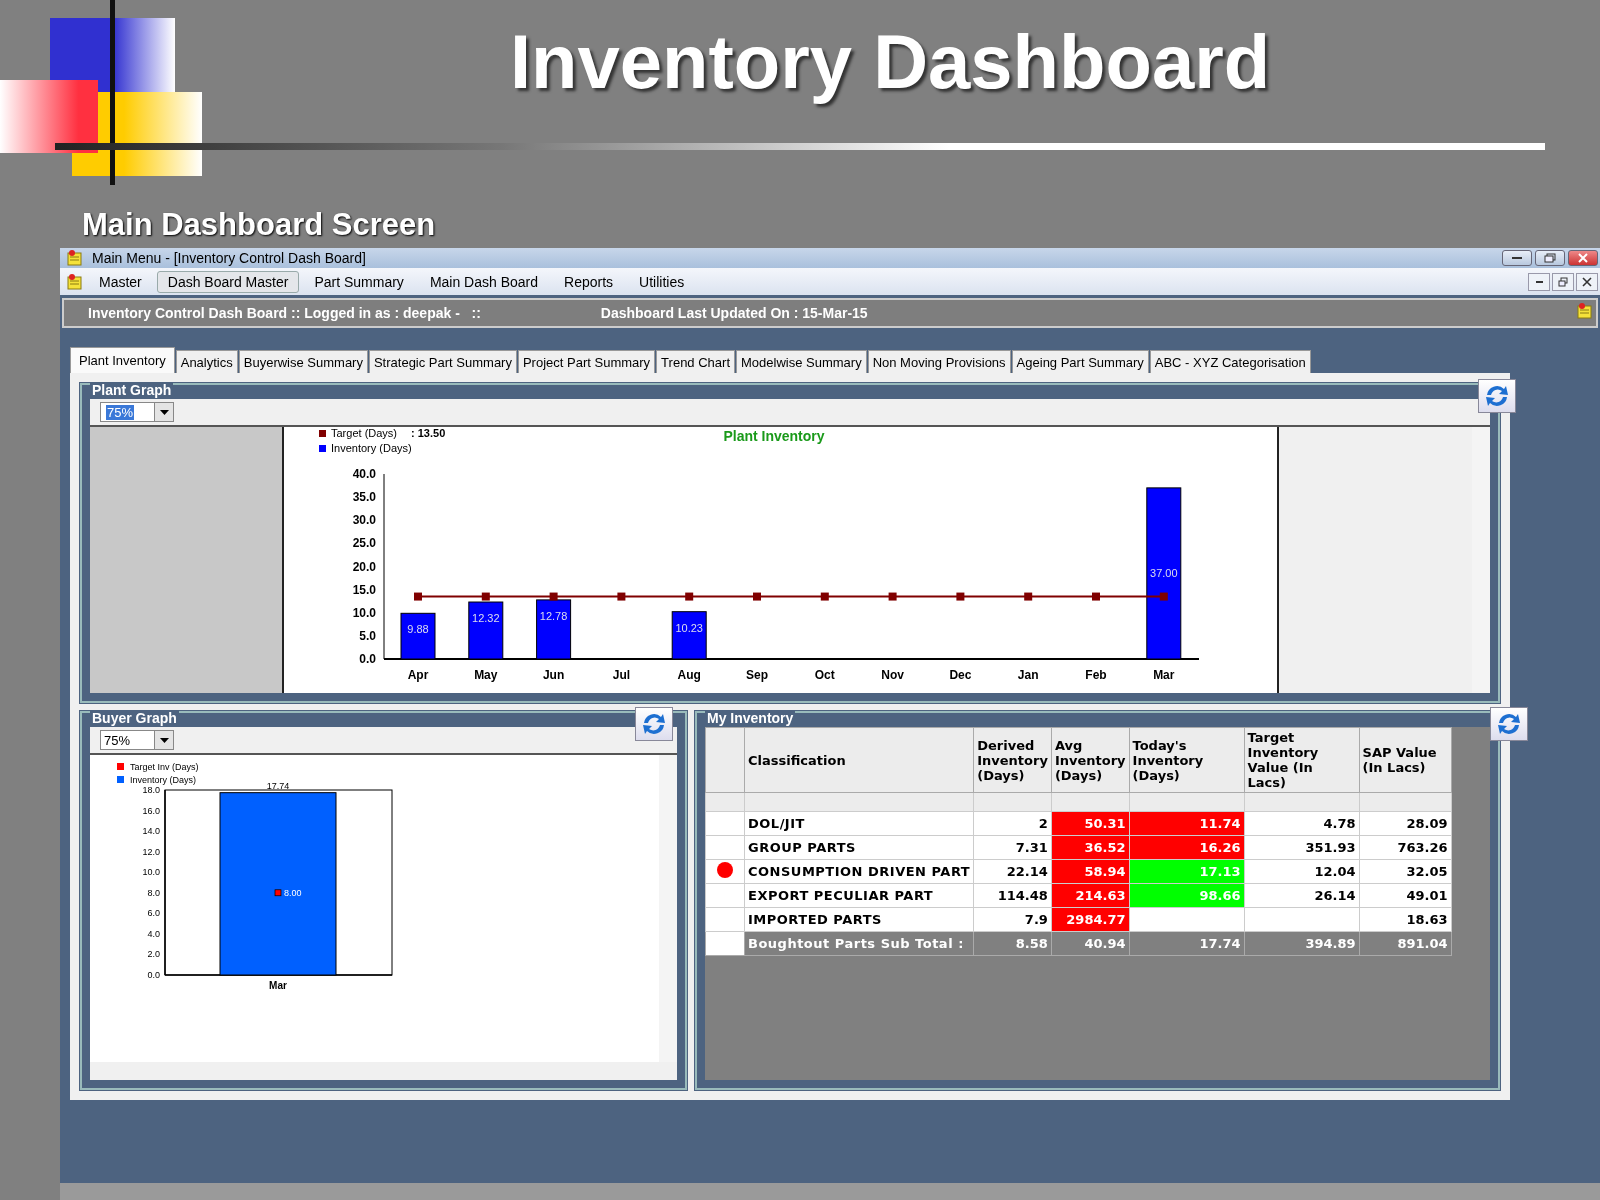 The image size is (1600, 1200). What do you see at coordinates (734, 313) in the screenshot?
I see `last-updated: Dashboard Last Updated On : 15-Mar-15` at bounding box center [734, 313].